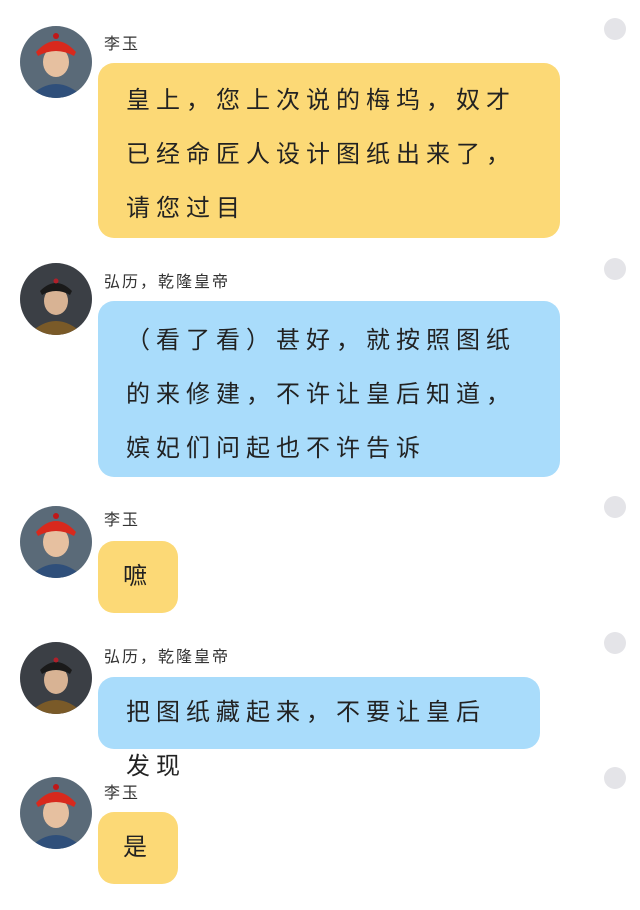 This screenshot has width=640, height=910. I want to click on message-bubble: 皇上，您上次说的梅坞，奴才已经命匠人设计图纸出来了，请您过目, so click(329, 150).